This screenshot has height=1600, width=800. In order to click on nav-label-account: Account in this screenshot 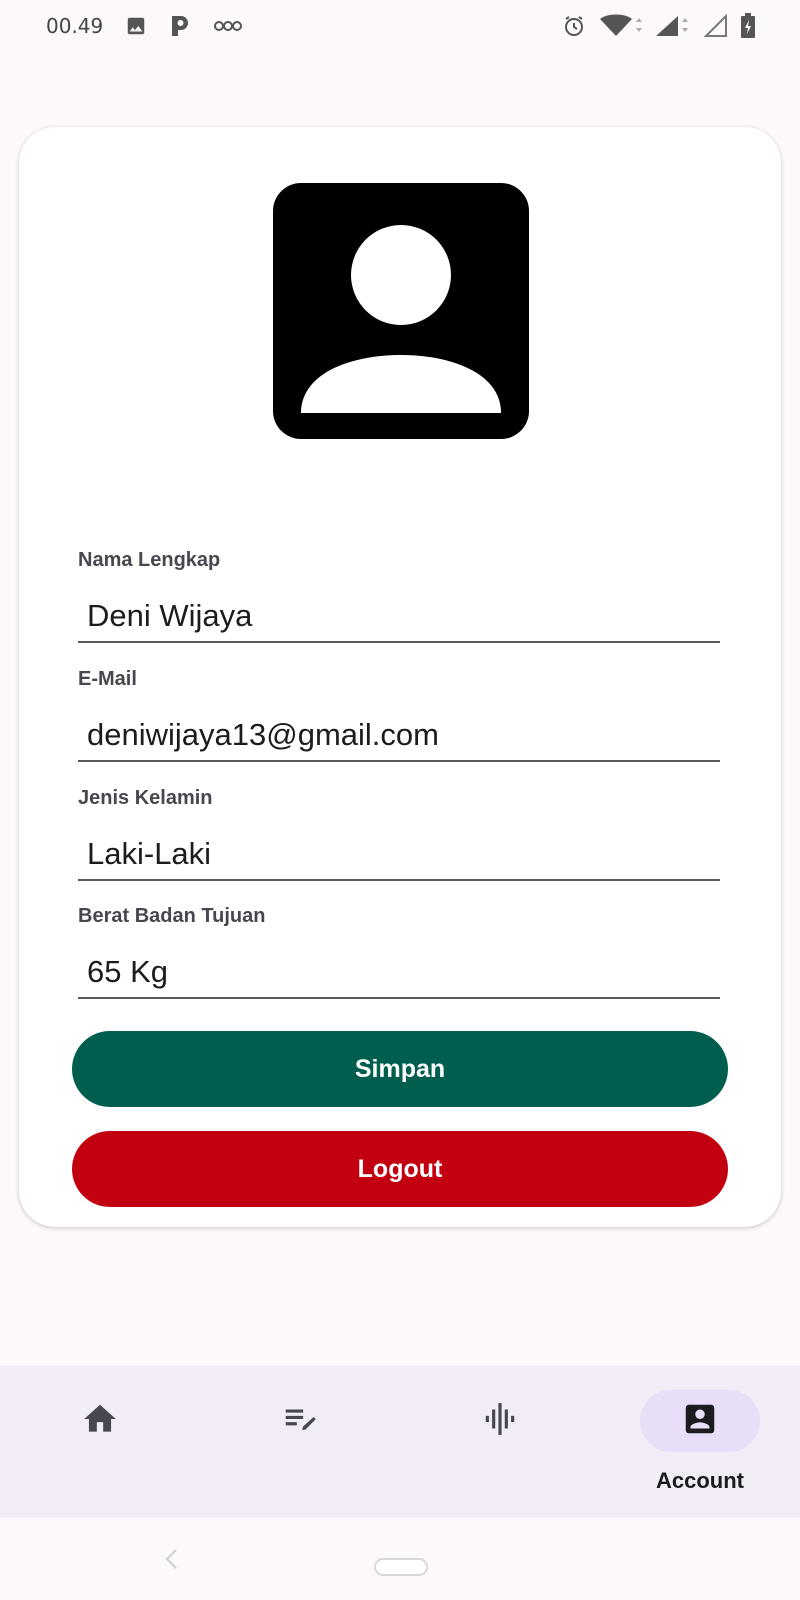, I will do `click(700, 1480)`.